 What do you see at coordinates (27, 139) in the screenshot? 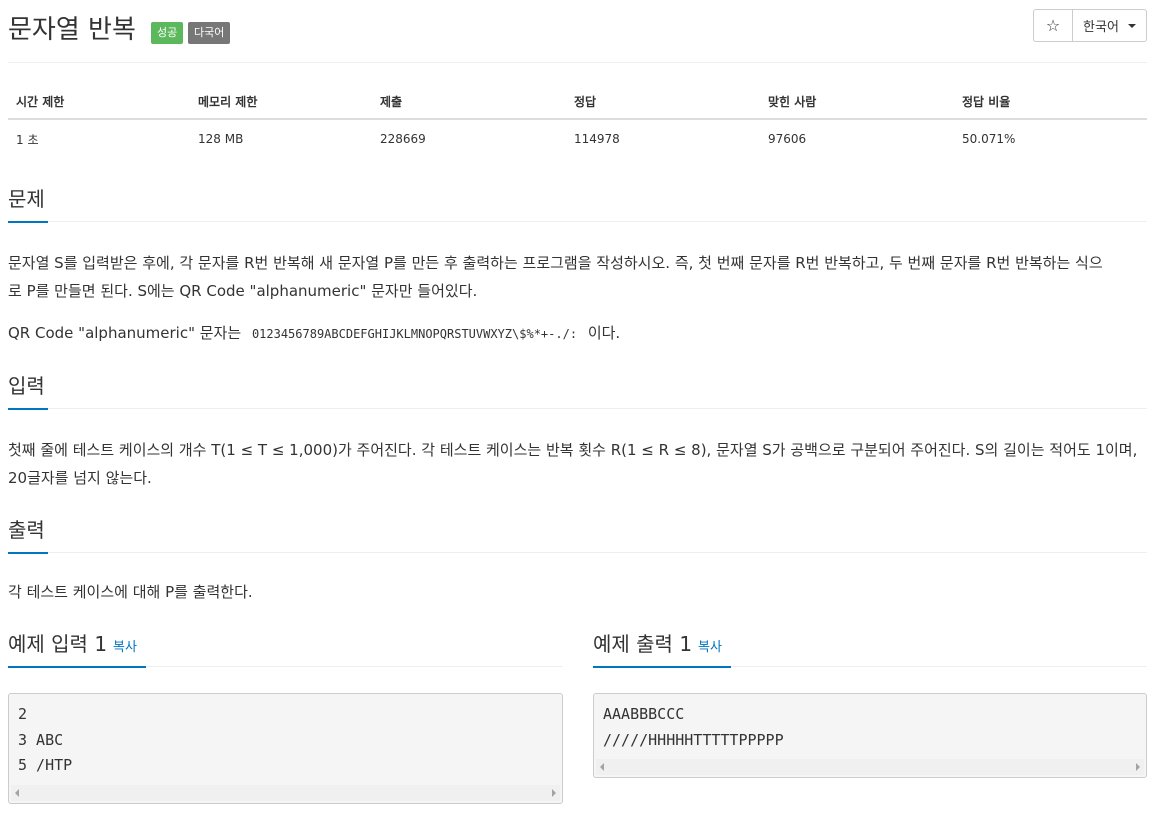
I see `table-cell-time-limit: 1 초` at bounding box center [27, 139].